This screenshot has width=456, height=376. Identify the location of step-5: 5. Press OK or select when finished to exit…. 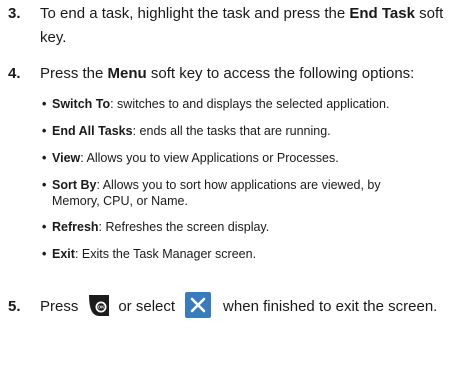
(231, 307).